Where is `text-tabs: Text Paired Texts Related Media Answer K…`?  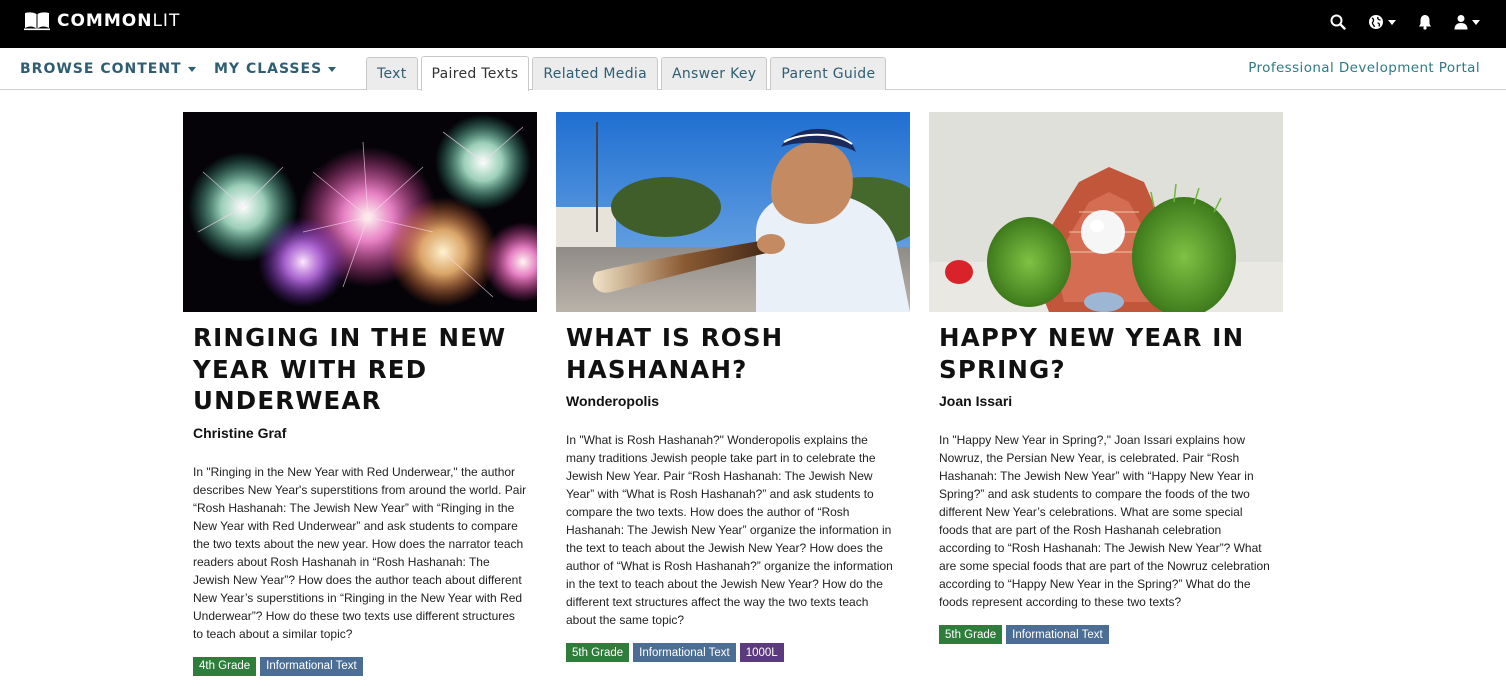
text-tabs: Text Paired Texts Related Media Answer K… is located at coordinates (627, 73).